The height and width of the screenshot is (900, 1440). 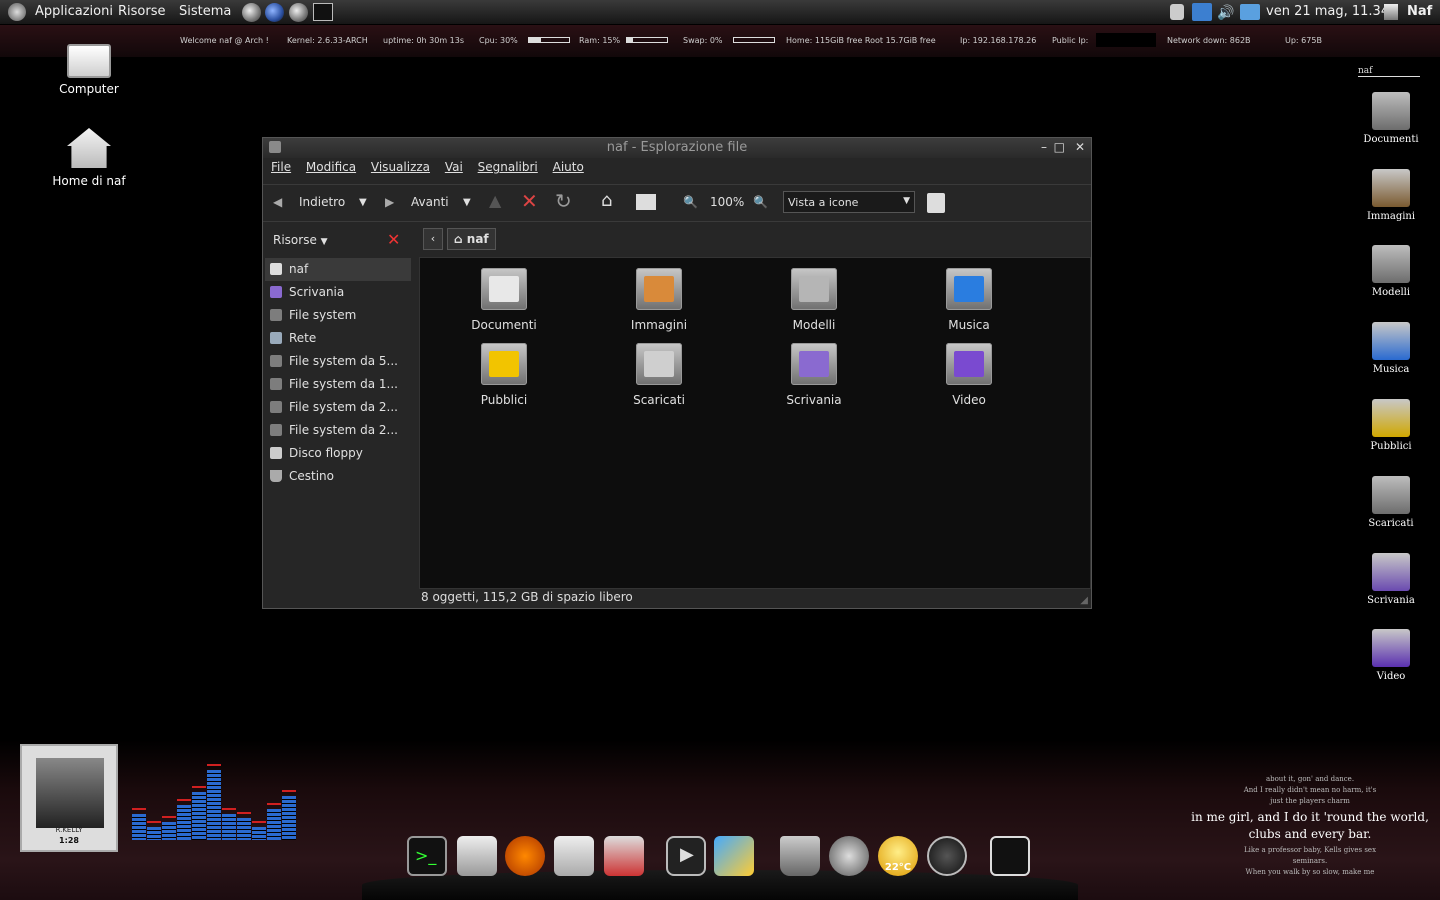 What do you see at coordinates (1044, 147) in the screenshot?
I see `minimize-button: –` at bounding box center [1044, 147].